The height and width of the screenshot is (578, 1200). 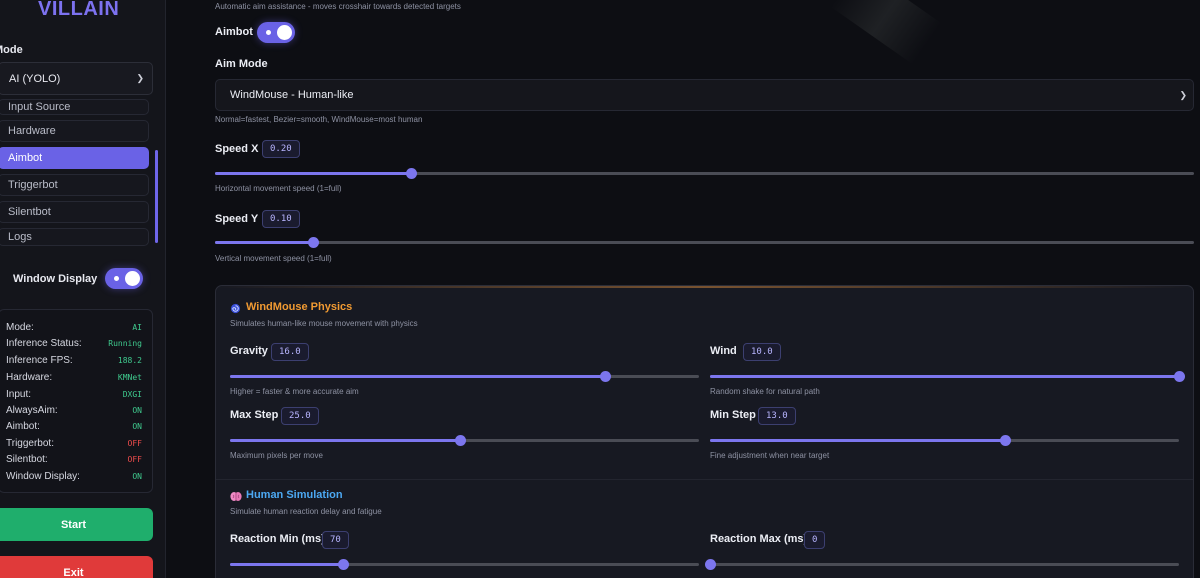 What do you see at coordinates (134, 443) in the screenshot?
I see `status-value: OFF` at bounding box center [134, 443].